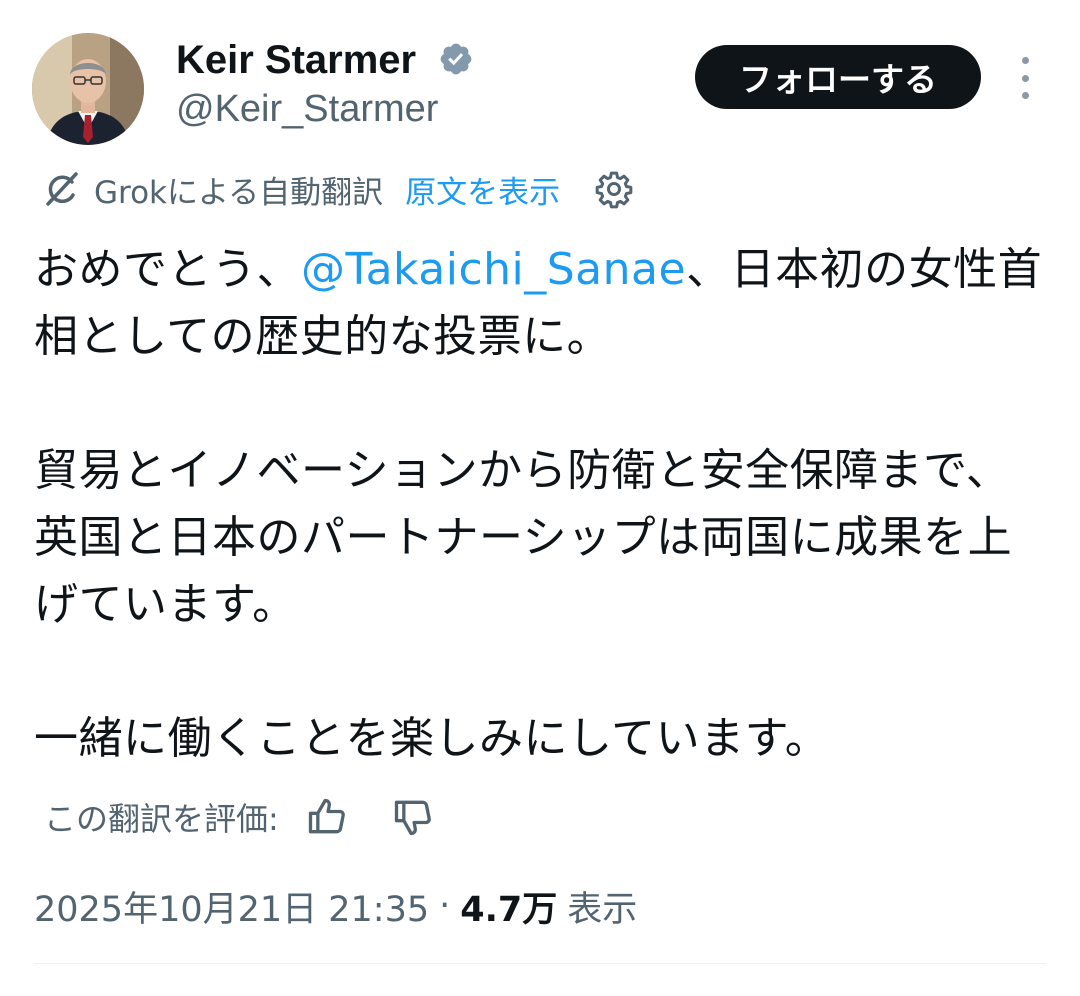  Describe the element at coordinates (167, 269) in the screenshot. I see `tweet-text-segment: おめでとう、` at that location.